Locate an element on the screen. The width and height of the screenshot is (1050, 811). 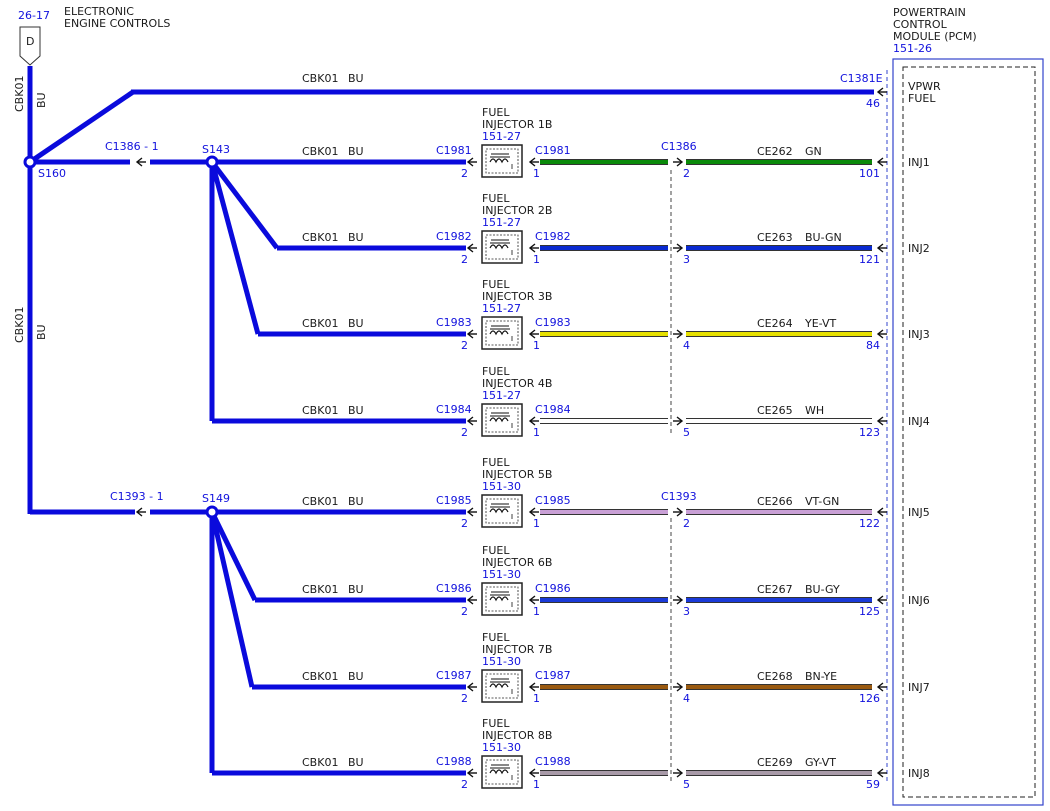
injector-connector-label-out: C1983 is located at coordinates (553, 322).